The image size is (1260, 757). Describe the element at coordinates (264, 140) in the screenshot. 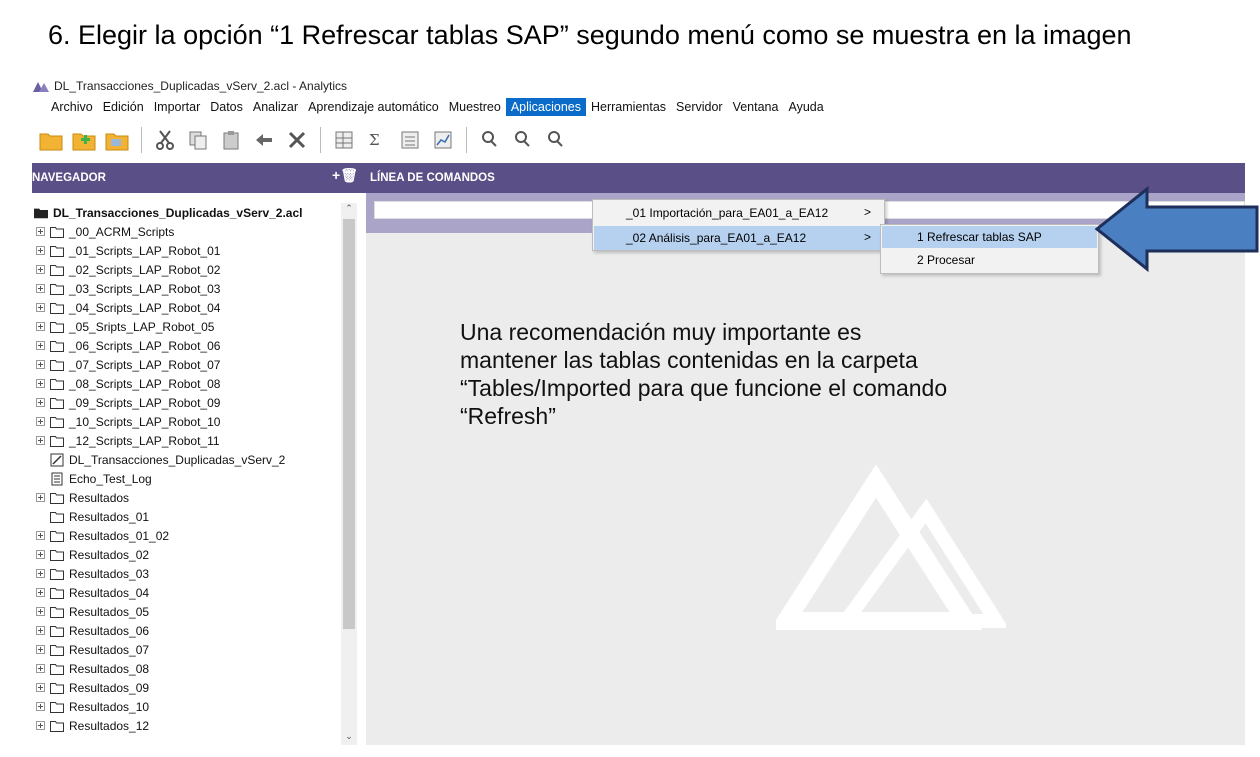

I see `undo-icon` at that location.